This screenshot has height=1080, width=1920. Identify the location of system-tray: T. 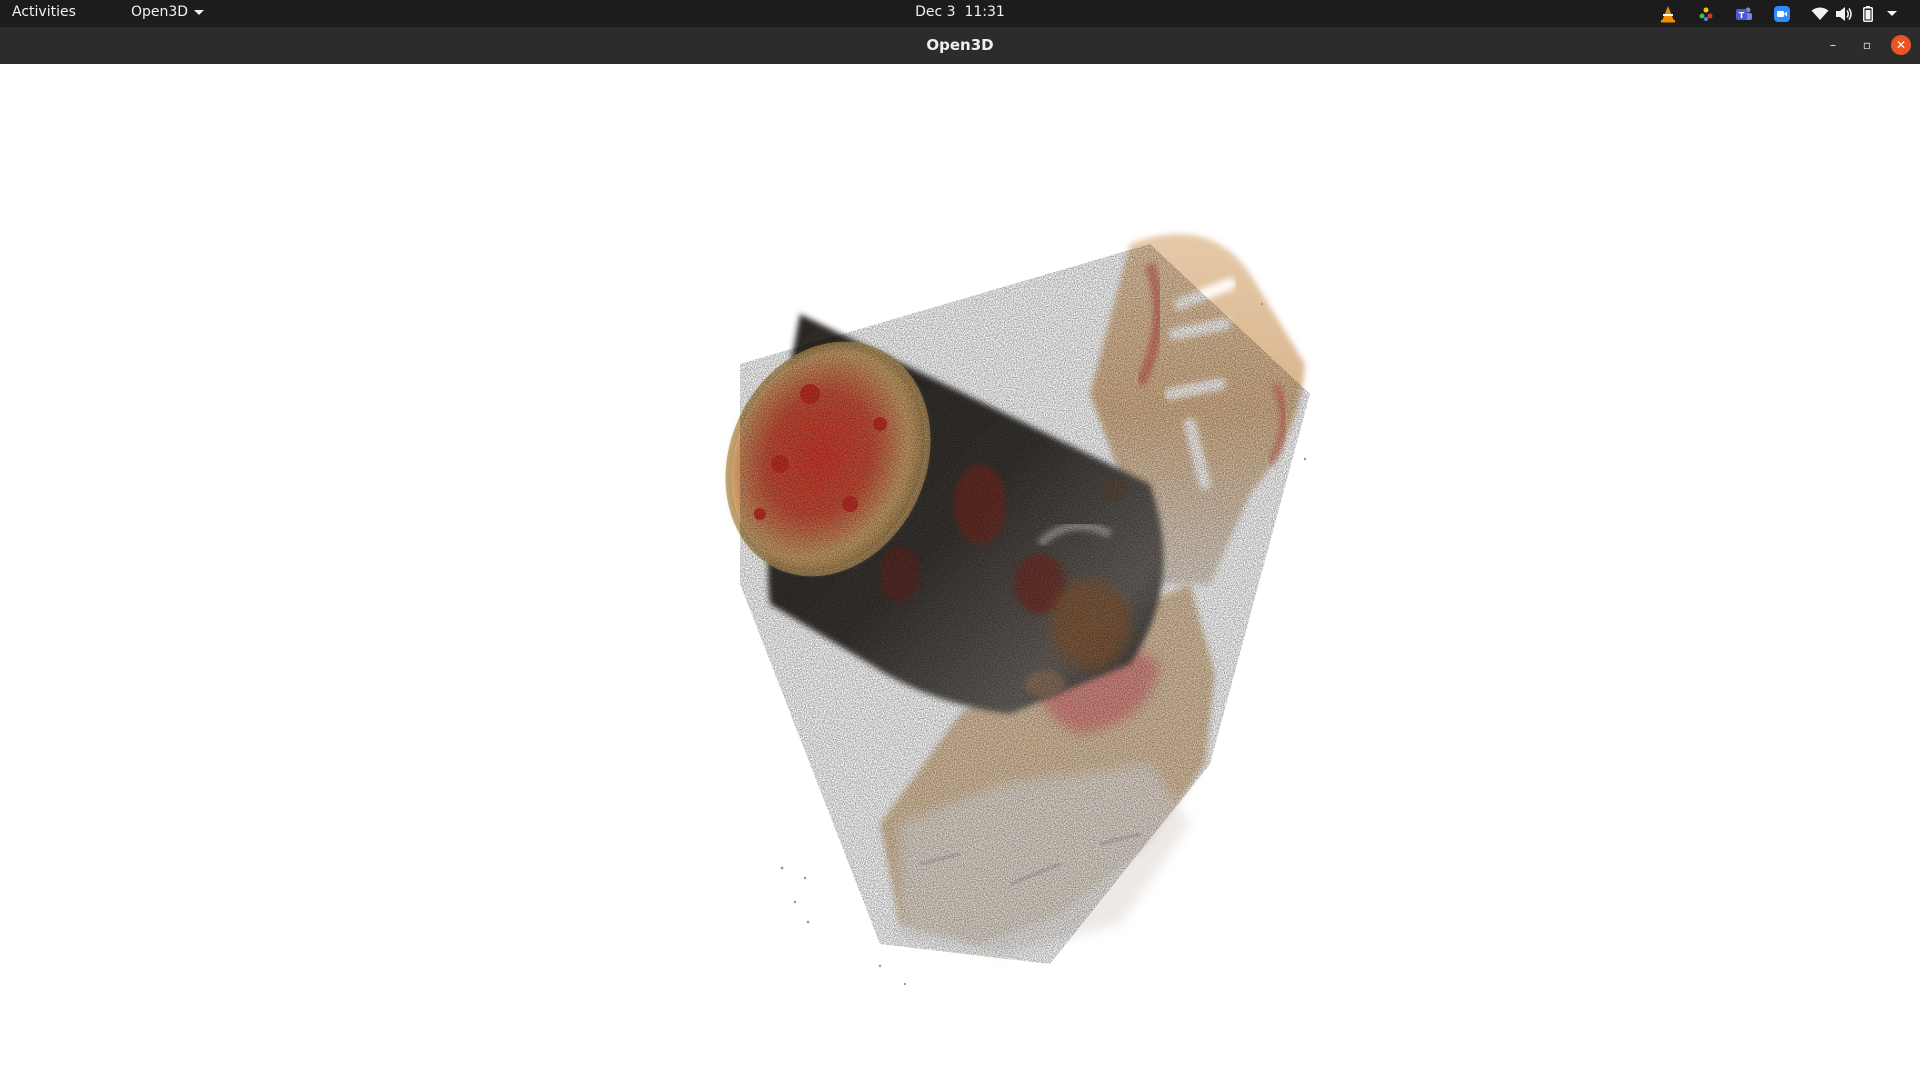
(1780, 13).